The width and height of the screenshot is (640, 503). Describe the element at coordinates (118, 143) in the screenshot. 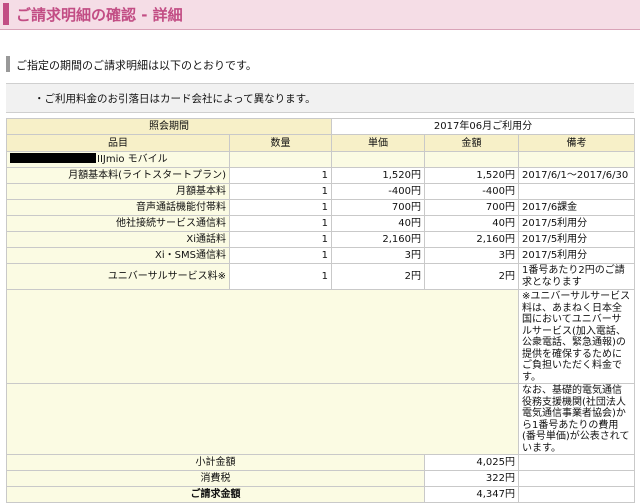

I see `header-item: 品目` at that location.